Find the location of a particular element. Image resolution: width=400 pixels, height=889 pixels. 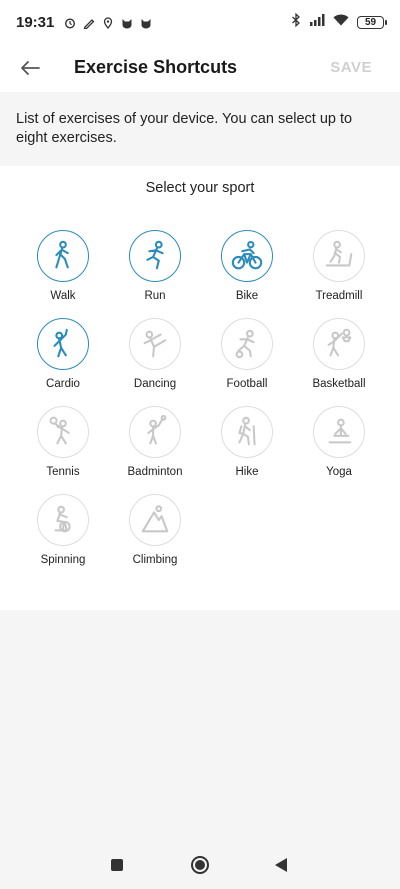

arrow-left-icon is located at coordinates (30, 68).